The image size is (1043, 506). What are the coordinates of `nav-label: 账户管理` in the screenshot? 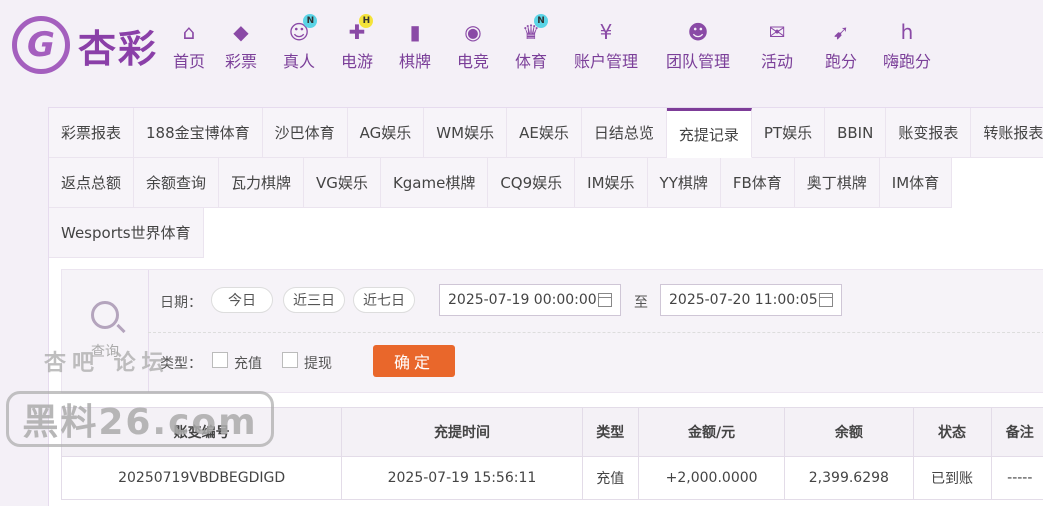 It's located at (606, 60).